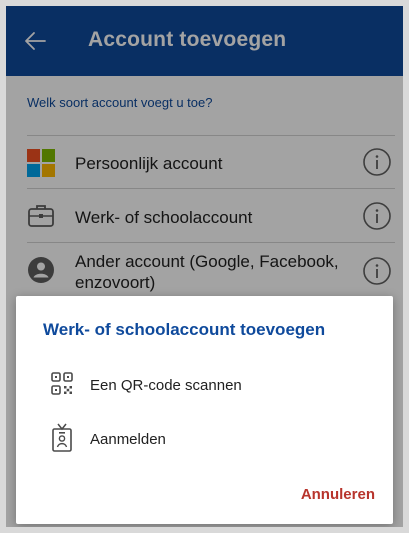 This screenshot has height=533, width=409. Describe the element at coordinates (338, 494) in the screenshot. I see `cancel-button: Annuleren` at that location.